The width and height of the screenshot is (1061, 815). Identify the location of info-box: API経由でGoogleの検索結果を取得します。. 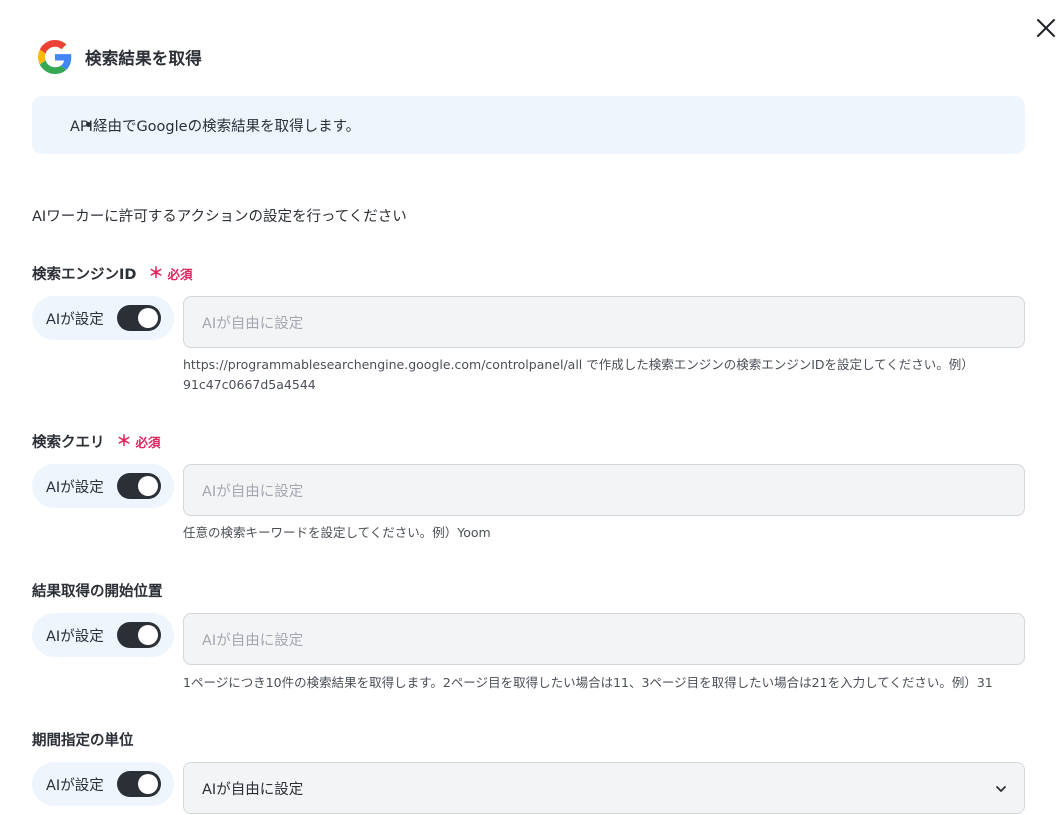
(528, 125).